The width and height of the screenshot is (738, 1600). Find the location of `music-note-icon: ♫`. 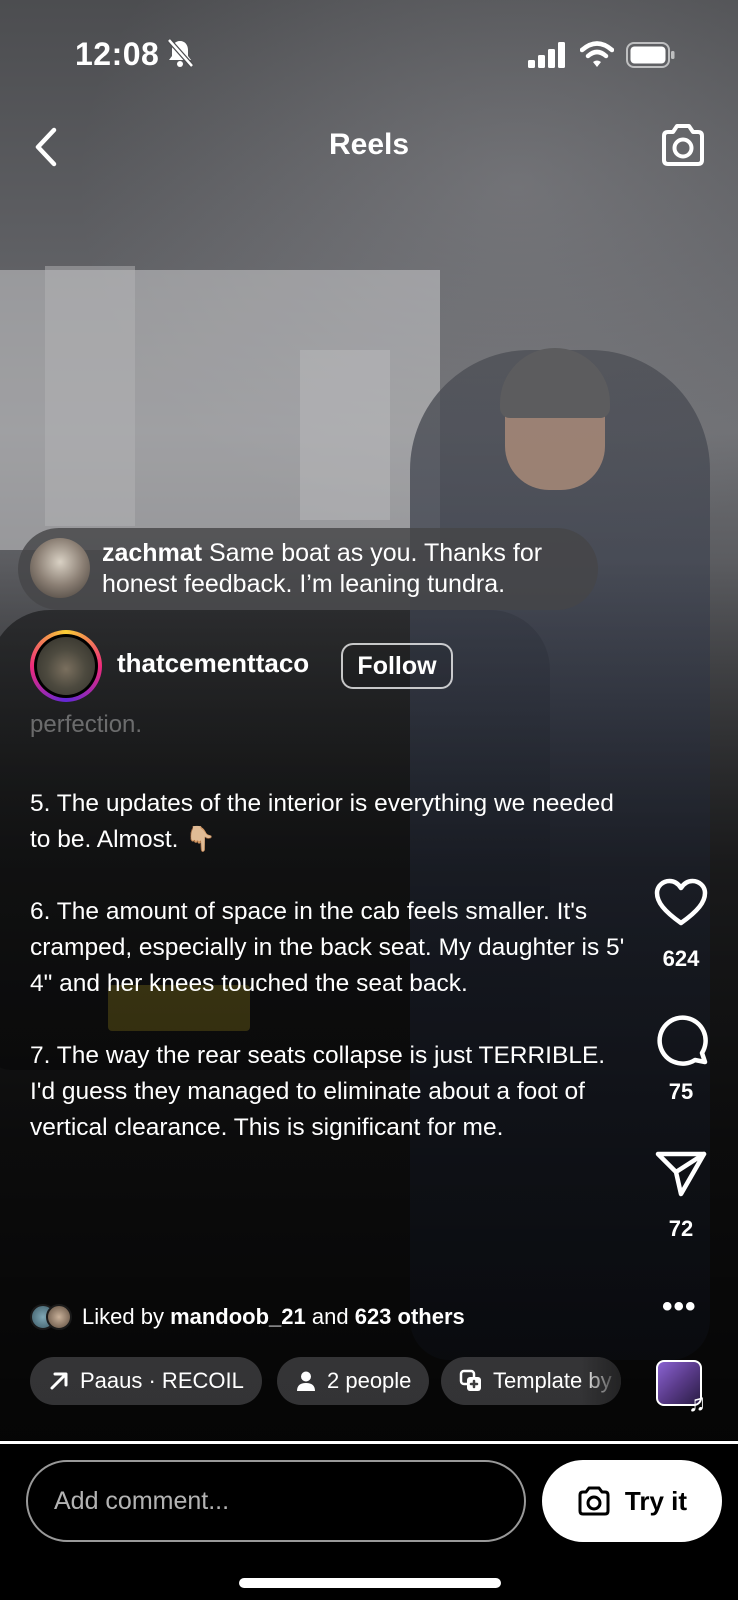

music-note-icon: ♫ is located at coordinates (697, 1403).